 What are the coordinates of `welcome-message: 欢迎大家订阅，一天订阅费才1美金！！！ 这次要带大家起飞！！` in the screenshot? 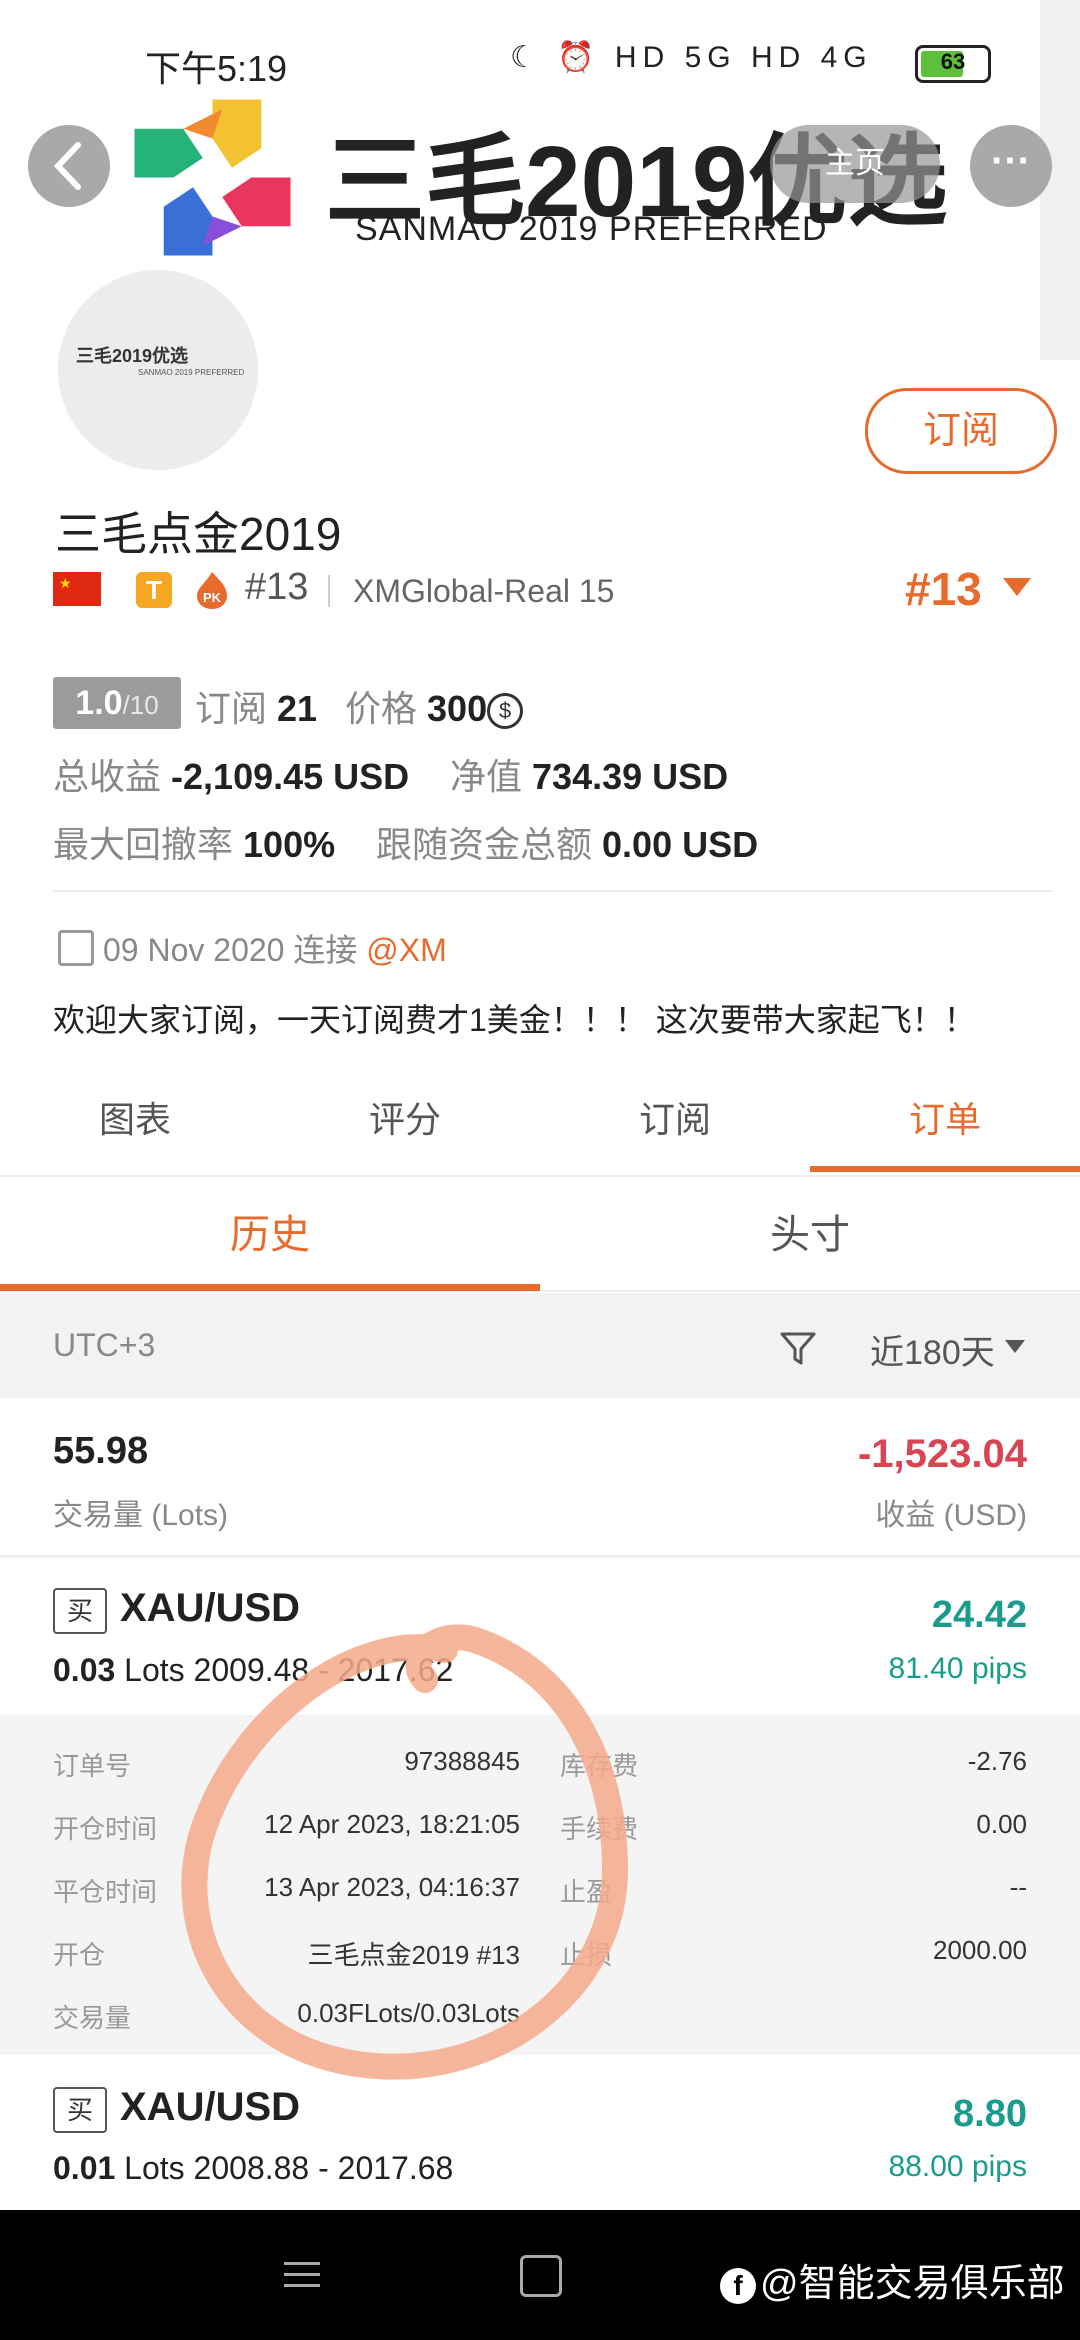 It's located at (514, 1020).